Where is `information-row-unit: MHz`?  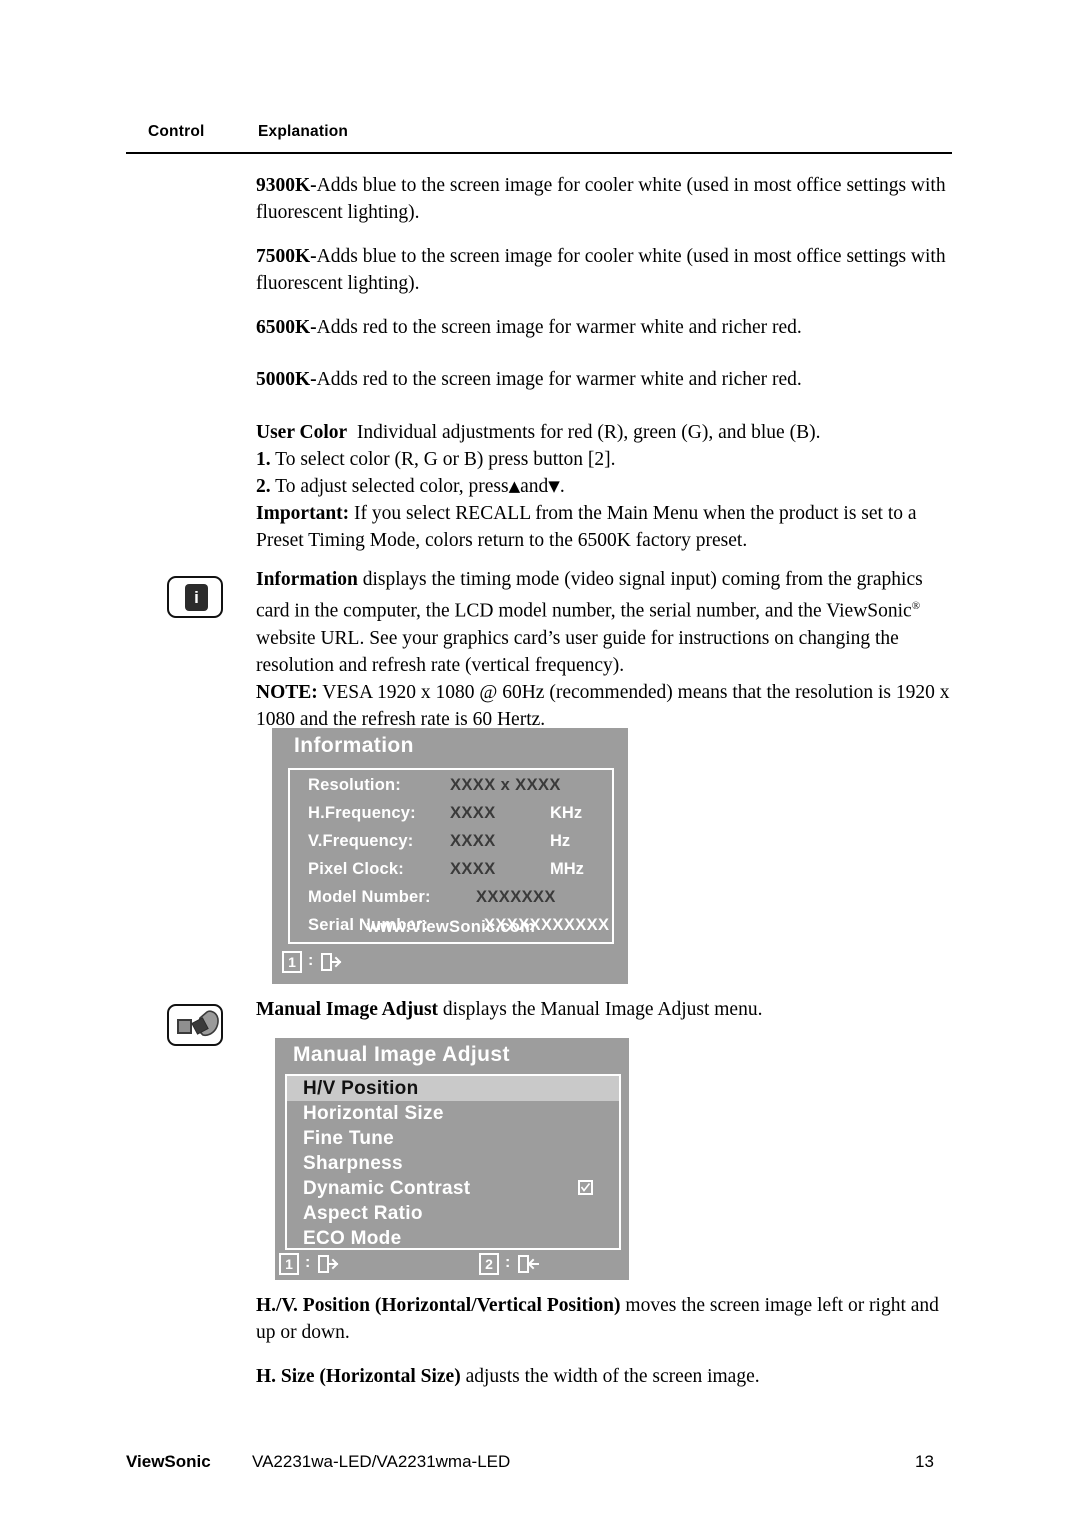 information-row-unit: MHz is located at coordinates (567, 869).